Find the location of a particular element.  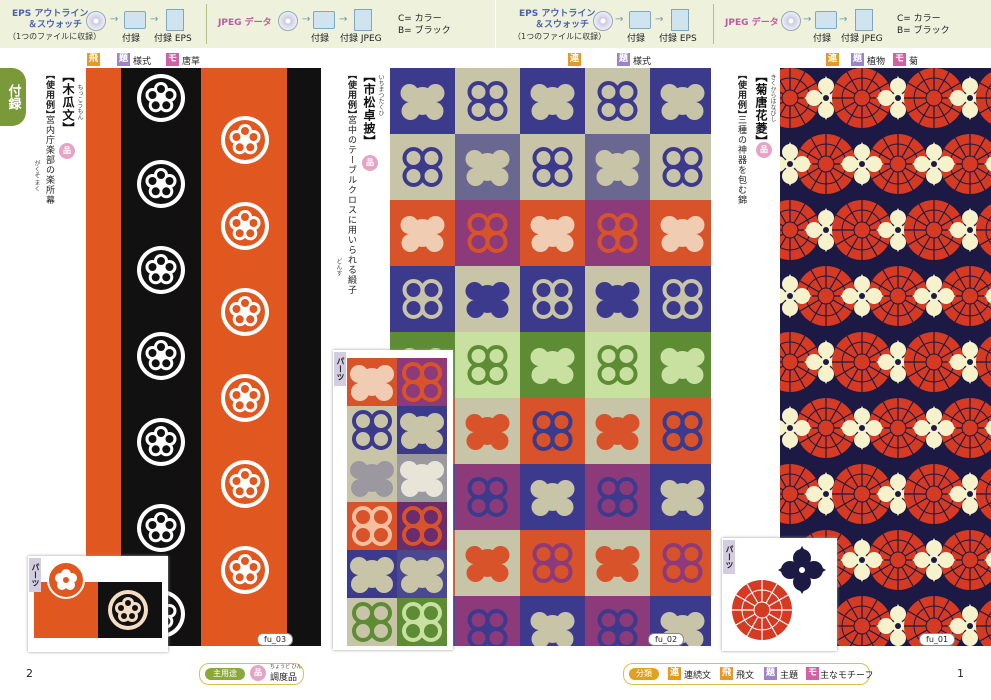

page-number-right: 1 is located at coordinates (960, 673).